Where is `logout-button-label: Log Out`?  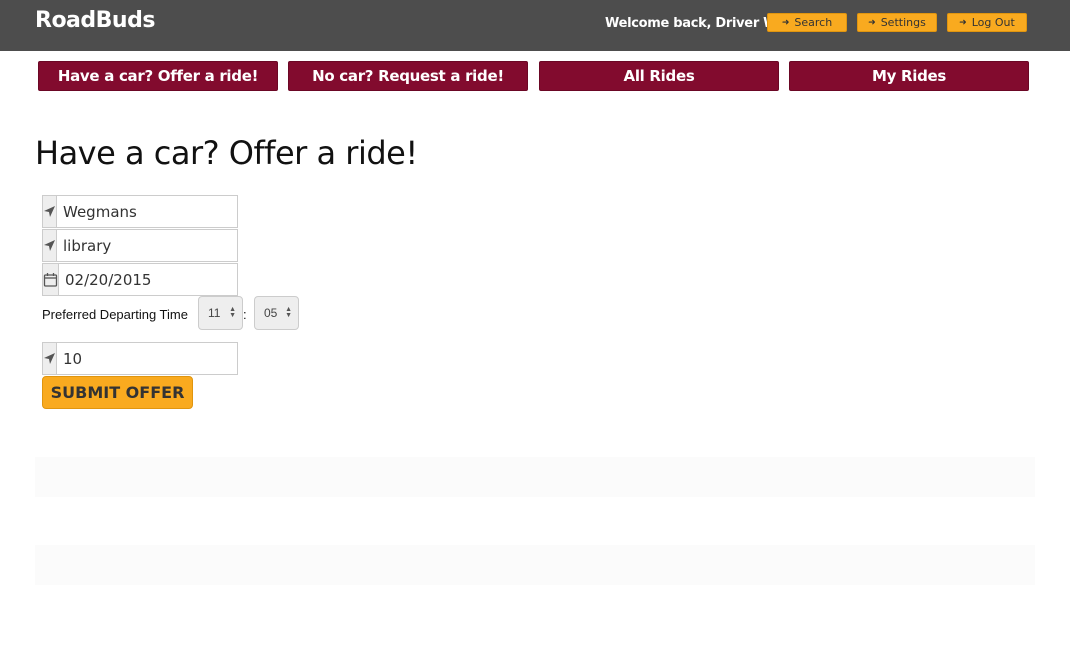
logout-button-label: Log Out is located at coordinates (993, 22).